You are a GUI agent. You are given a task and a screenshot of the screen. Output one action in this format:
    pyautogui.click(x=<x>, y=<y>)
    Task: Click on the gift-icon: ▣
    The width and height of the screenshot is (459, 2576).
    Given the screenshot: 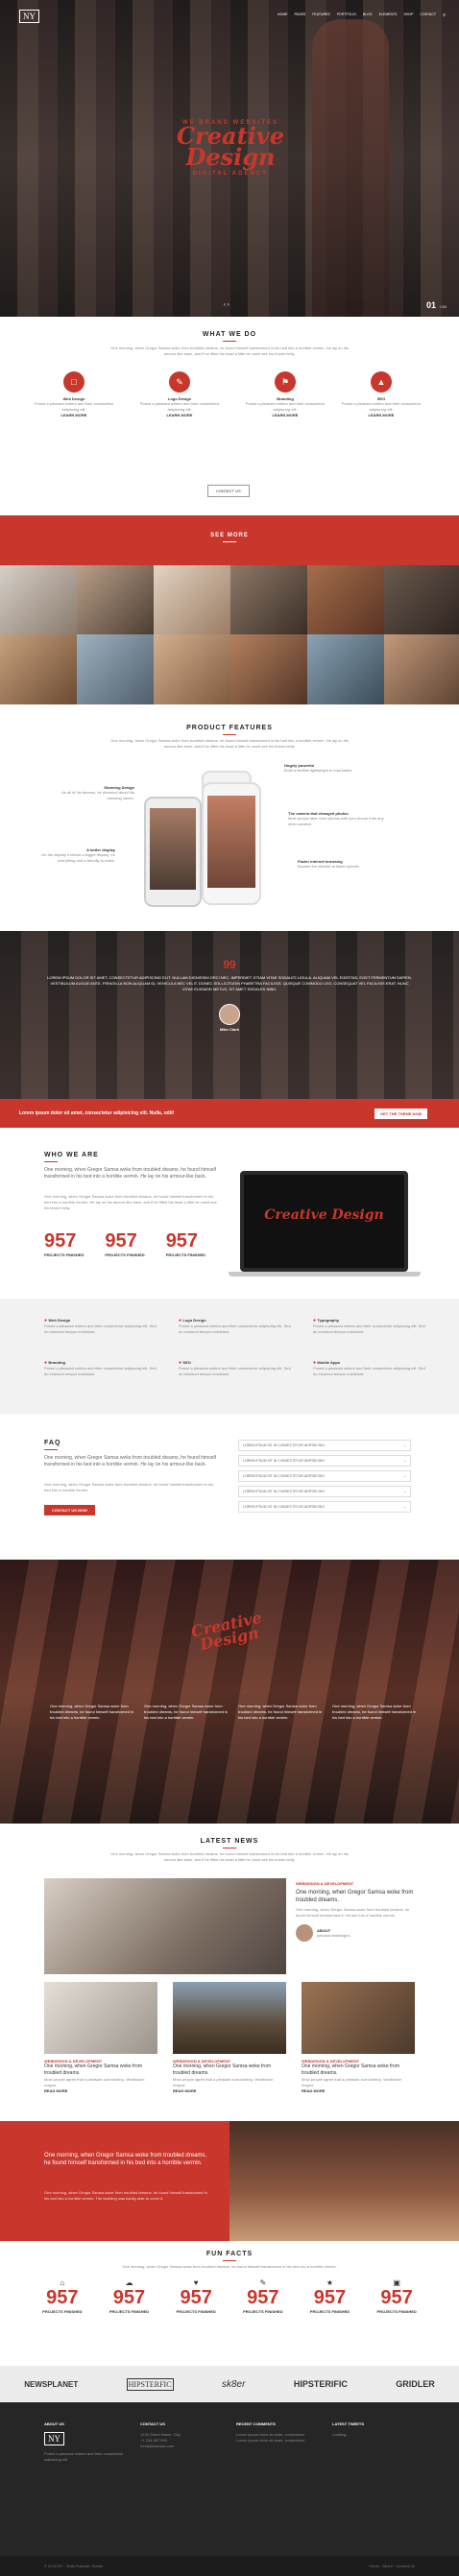 What is the action you would take?
    pyautogui.click(x=396, y=2282)
    